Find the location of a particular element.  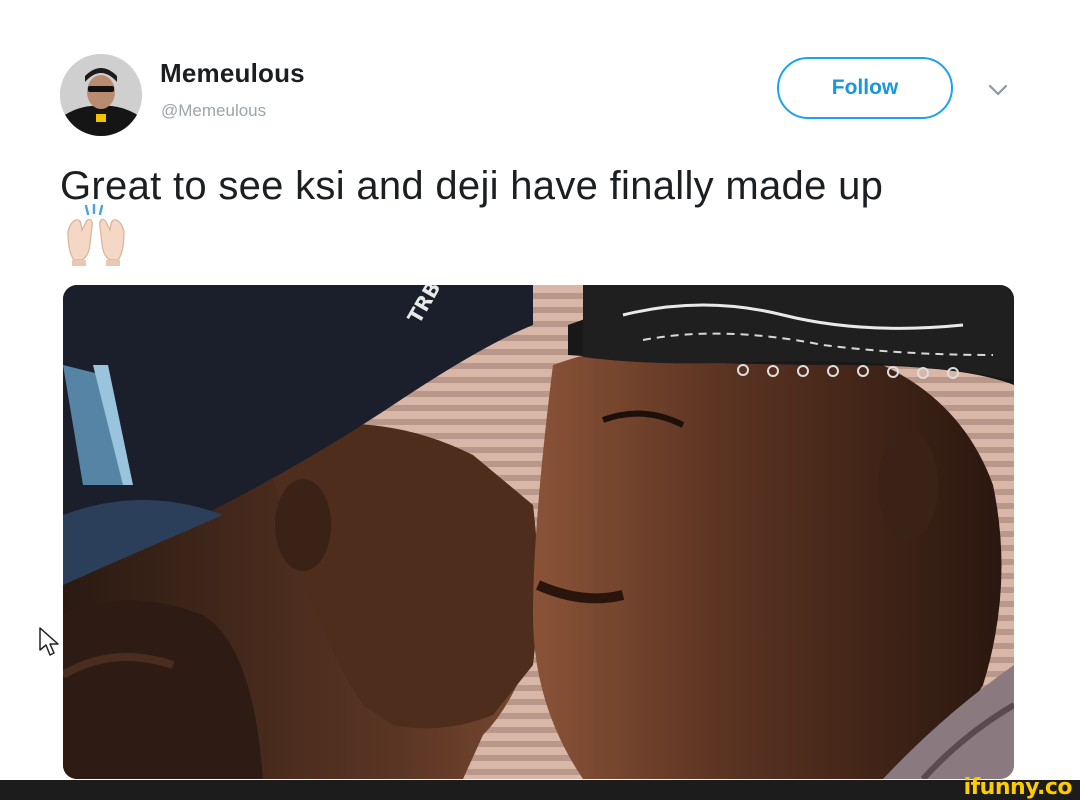

chevron-down-icon is located at coordinates (998, 90).